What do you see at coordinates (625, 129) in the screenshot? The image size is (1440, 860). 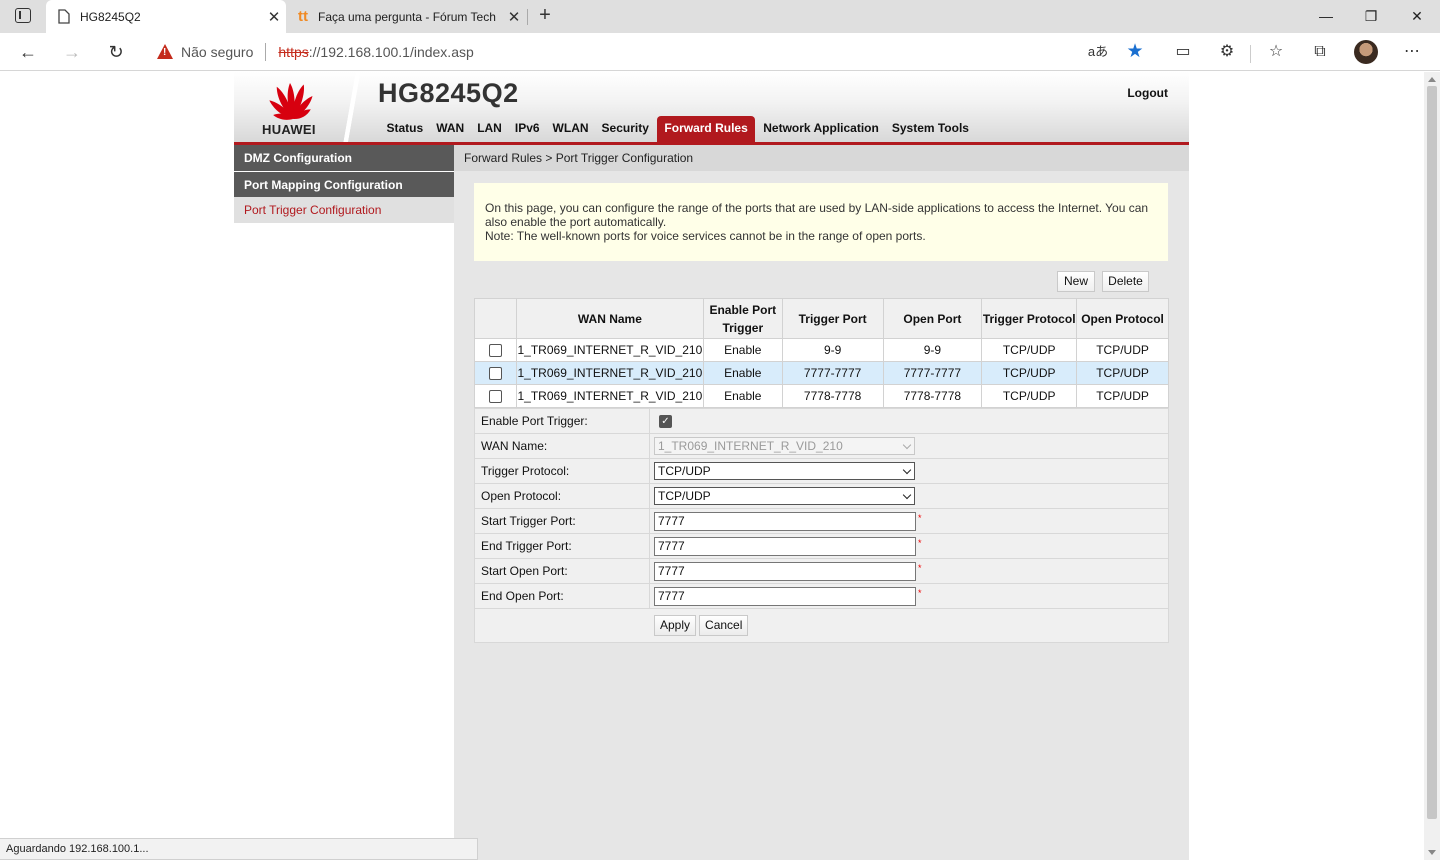 I see `menu-security: Security` at bounding box center [625, 129].